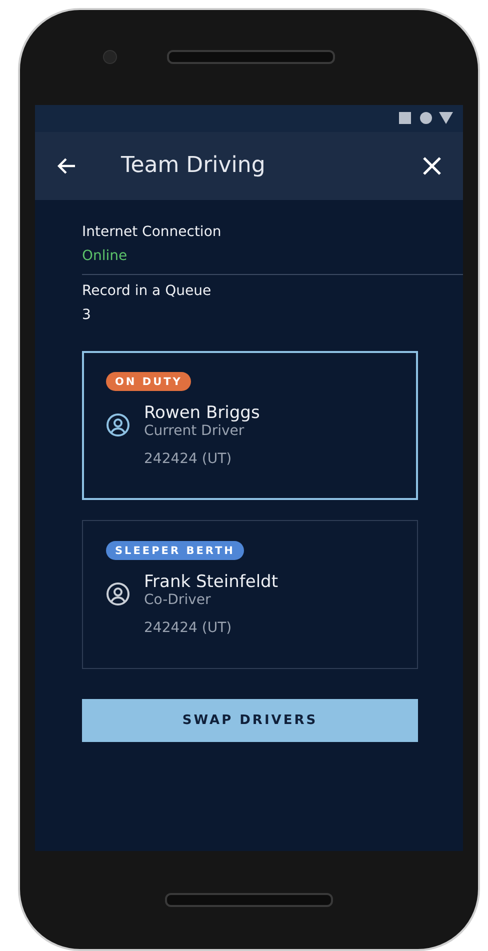  Describe the element at coordinates (152, 232) in the screenshot. I see `info-label: Internet Connection` at that location.